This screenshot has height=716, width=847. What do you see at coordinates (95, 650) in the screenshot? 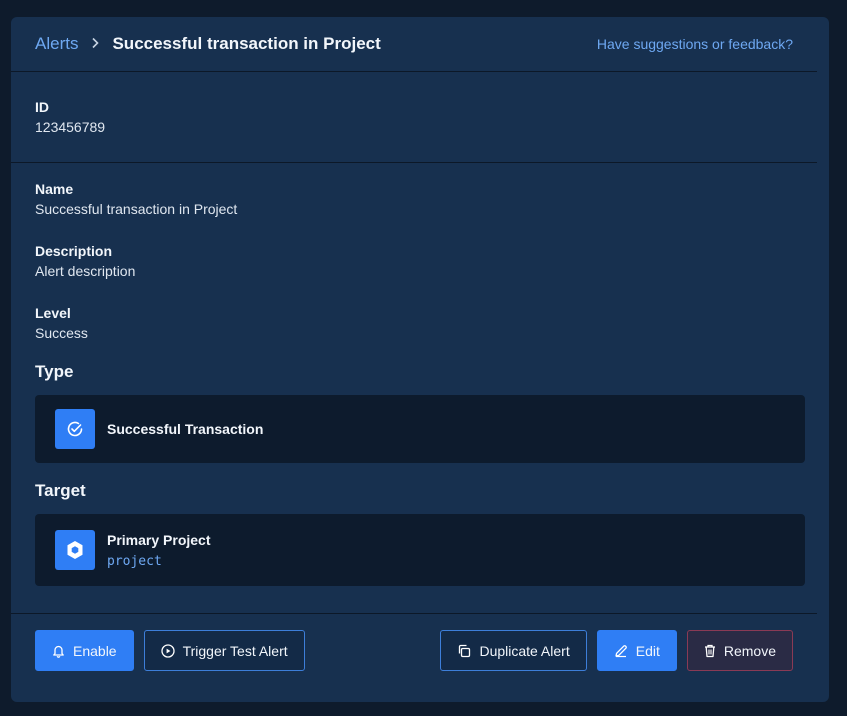
I see `enable-label: Enable` at bounding box center [95, 650].